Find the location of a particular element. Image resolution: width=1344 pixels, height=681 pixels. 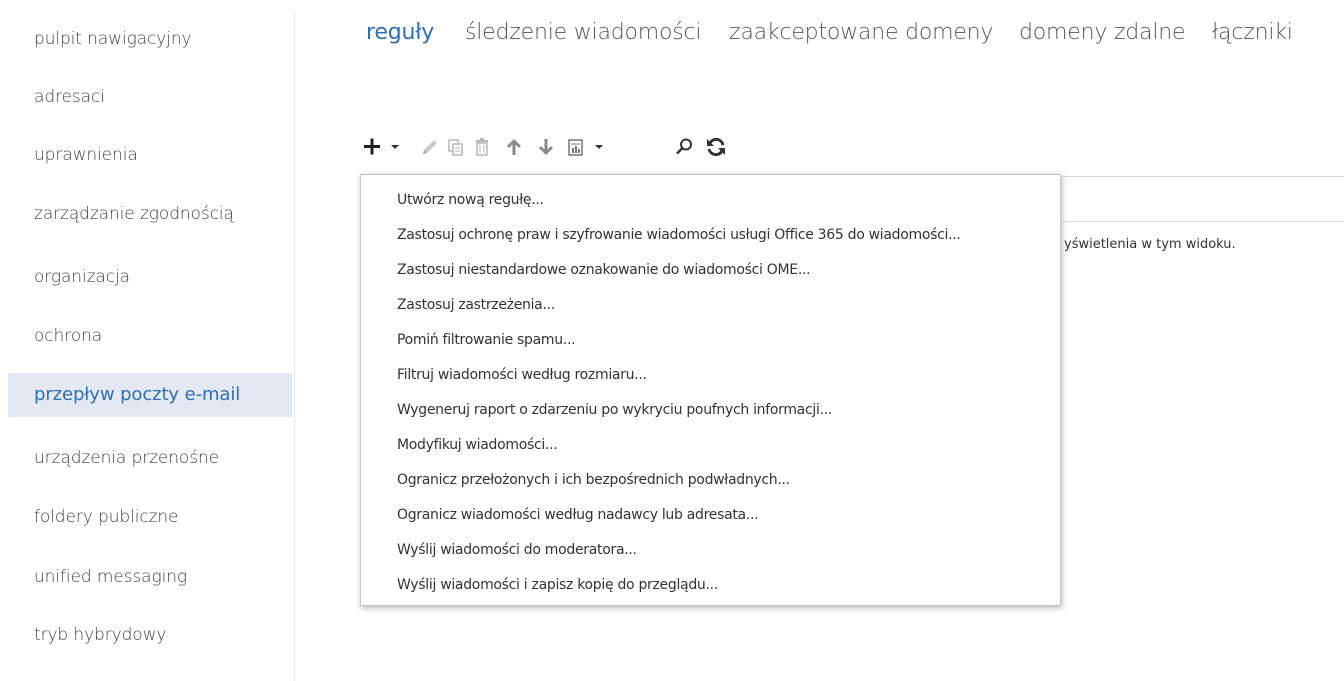

tab-rules: reguły is located at coordinates (400, 32).